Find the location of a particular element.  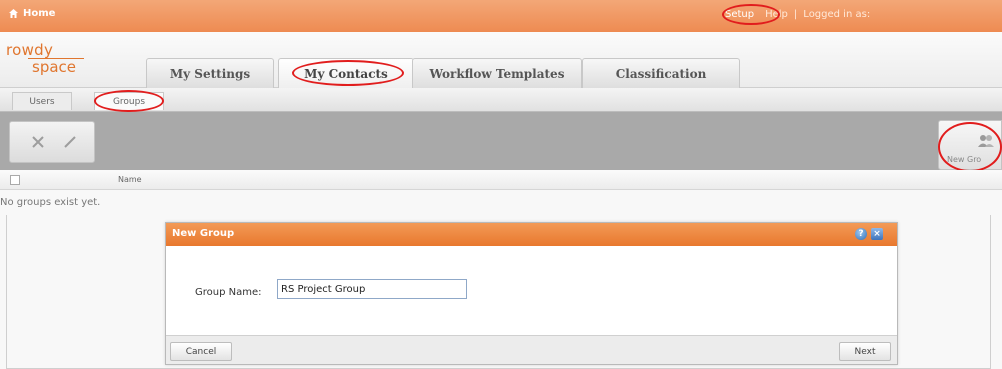

rowdyspace-logo: rowdy space is located at coordinates (45, 58).